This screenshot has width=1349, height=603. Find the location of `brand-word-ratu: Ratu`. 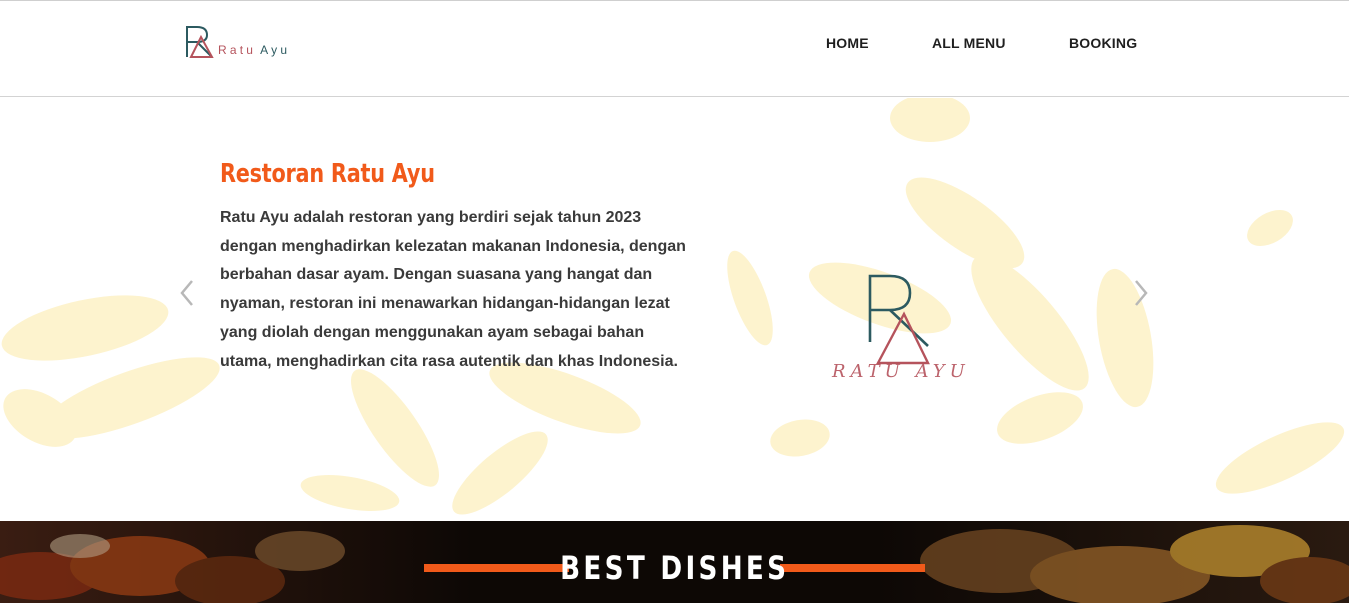

brand-word-ratu: Ratu is located at coordinates (237, 50).